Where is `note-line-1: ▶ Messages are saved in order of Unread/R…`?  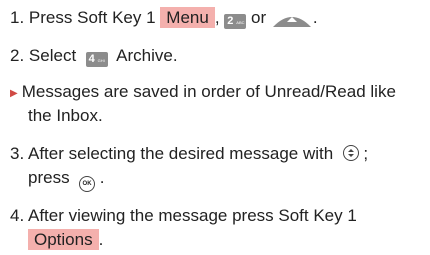
note-line-1: ▶ Messages are saved in order of Unread/R… is located at coordinates (203, 93).